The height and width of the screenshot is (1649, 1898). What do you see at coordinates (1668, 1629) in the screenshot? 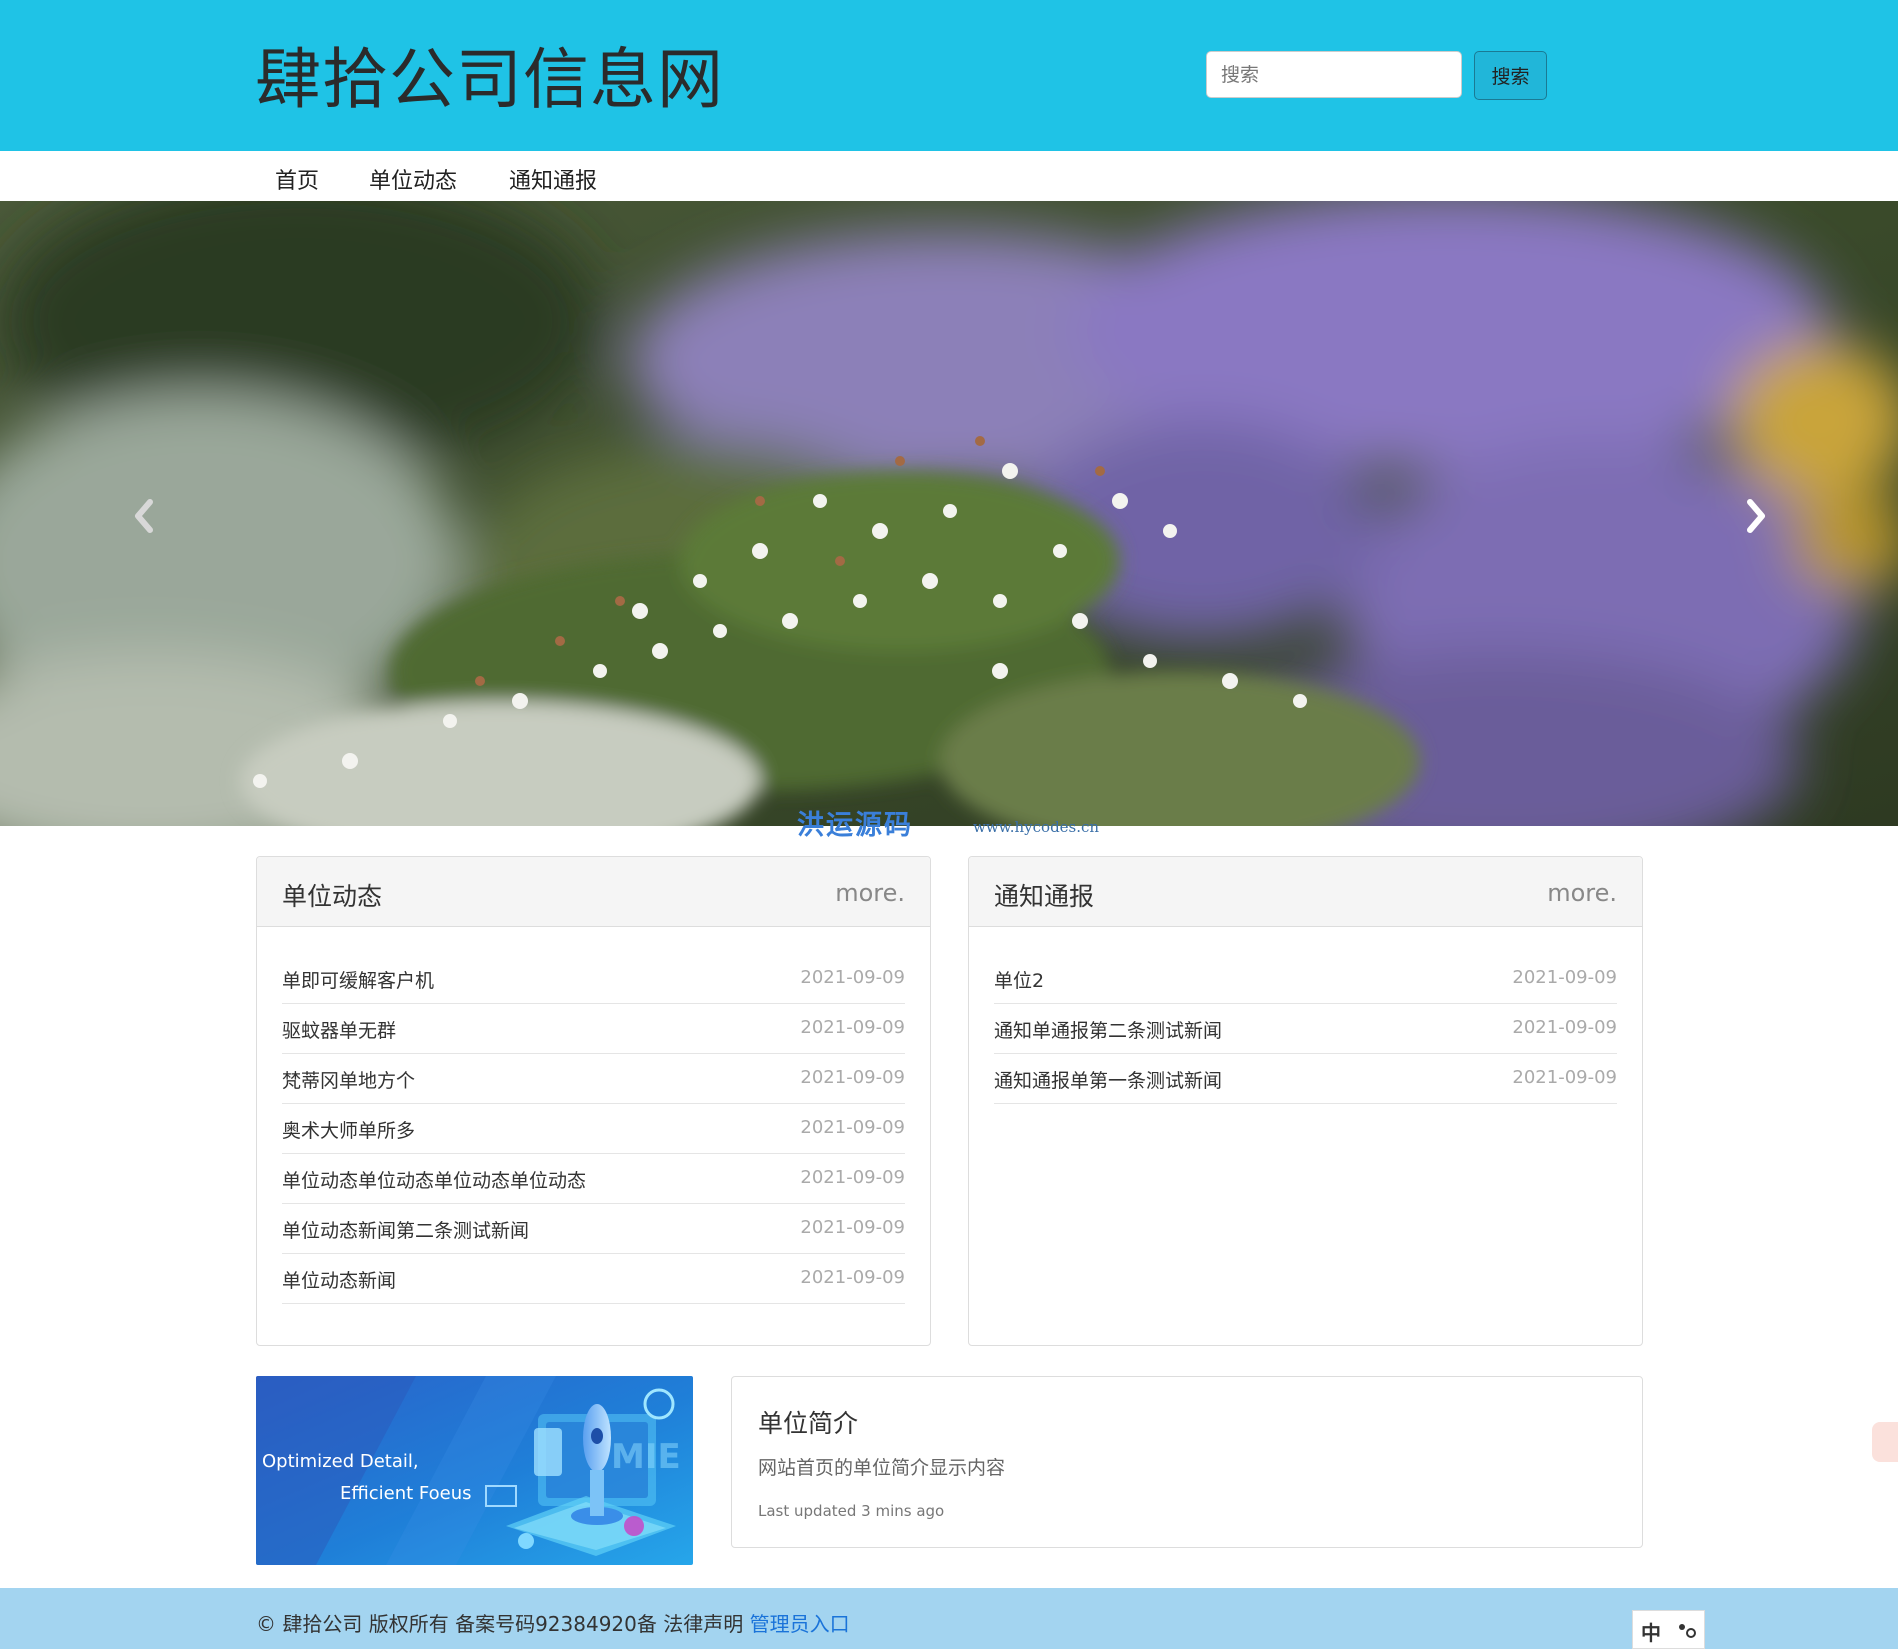
I see `ime-indicator: 中` at bounding box center [1668, 1629].